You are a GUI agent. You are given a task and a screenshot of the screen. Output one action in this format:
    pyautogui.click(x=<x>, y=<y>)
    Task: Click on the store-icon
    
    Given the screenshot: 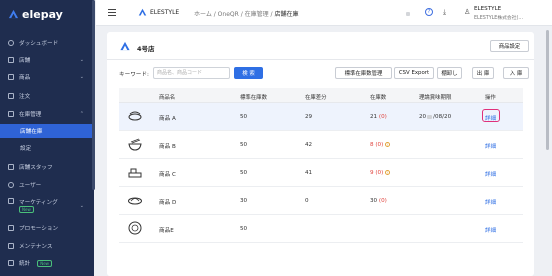 What is the action you would take?
    pyautogui.click(x=11, y=60)
    